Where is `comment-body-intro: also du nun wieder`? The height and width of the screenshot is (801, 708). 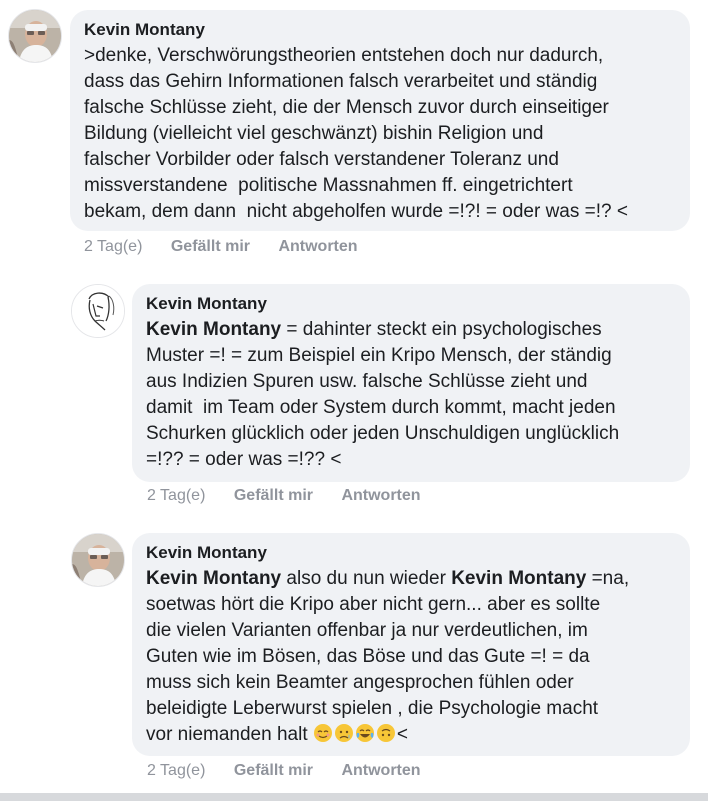
comment-body-intro: also du nun wieder is located at coordinates (366, 578).